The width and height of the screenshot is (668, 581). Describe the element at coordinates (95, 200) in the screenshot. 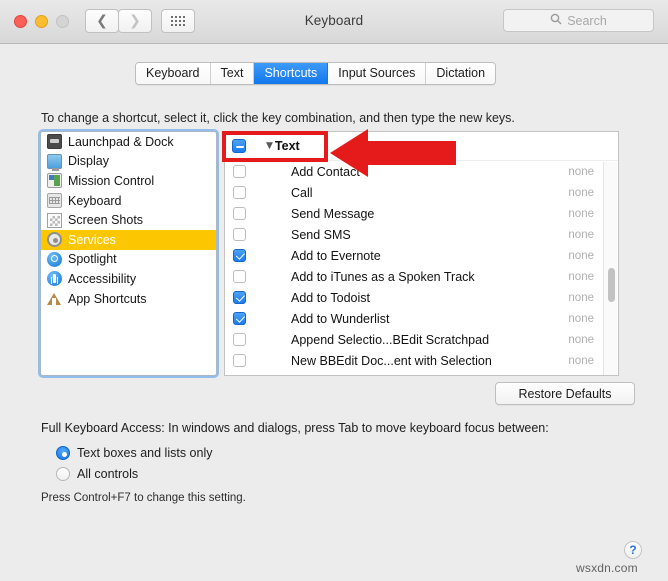

I see `sidebar-item-label: Keyboard` at that location.